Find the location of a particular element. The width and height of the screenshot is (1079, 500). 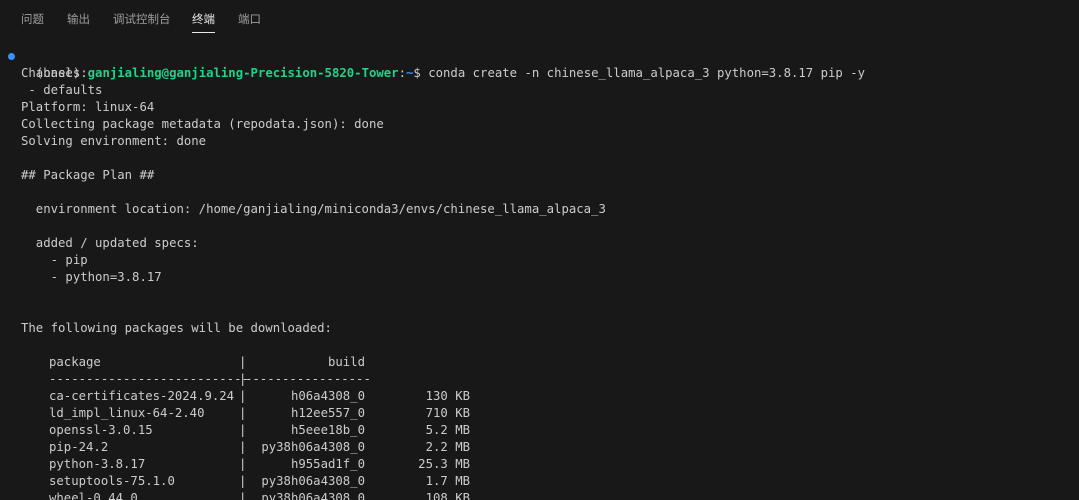

table-row: python-3.8.17 | h955ad1f_0 25.3 MB is located at coordinates (256, 464).